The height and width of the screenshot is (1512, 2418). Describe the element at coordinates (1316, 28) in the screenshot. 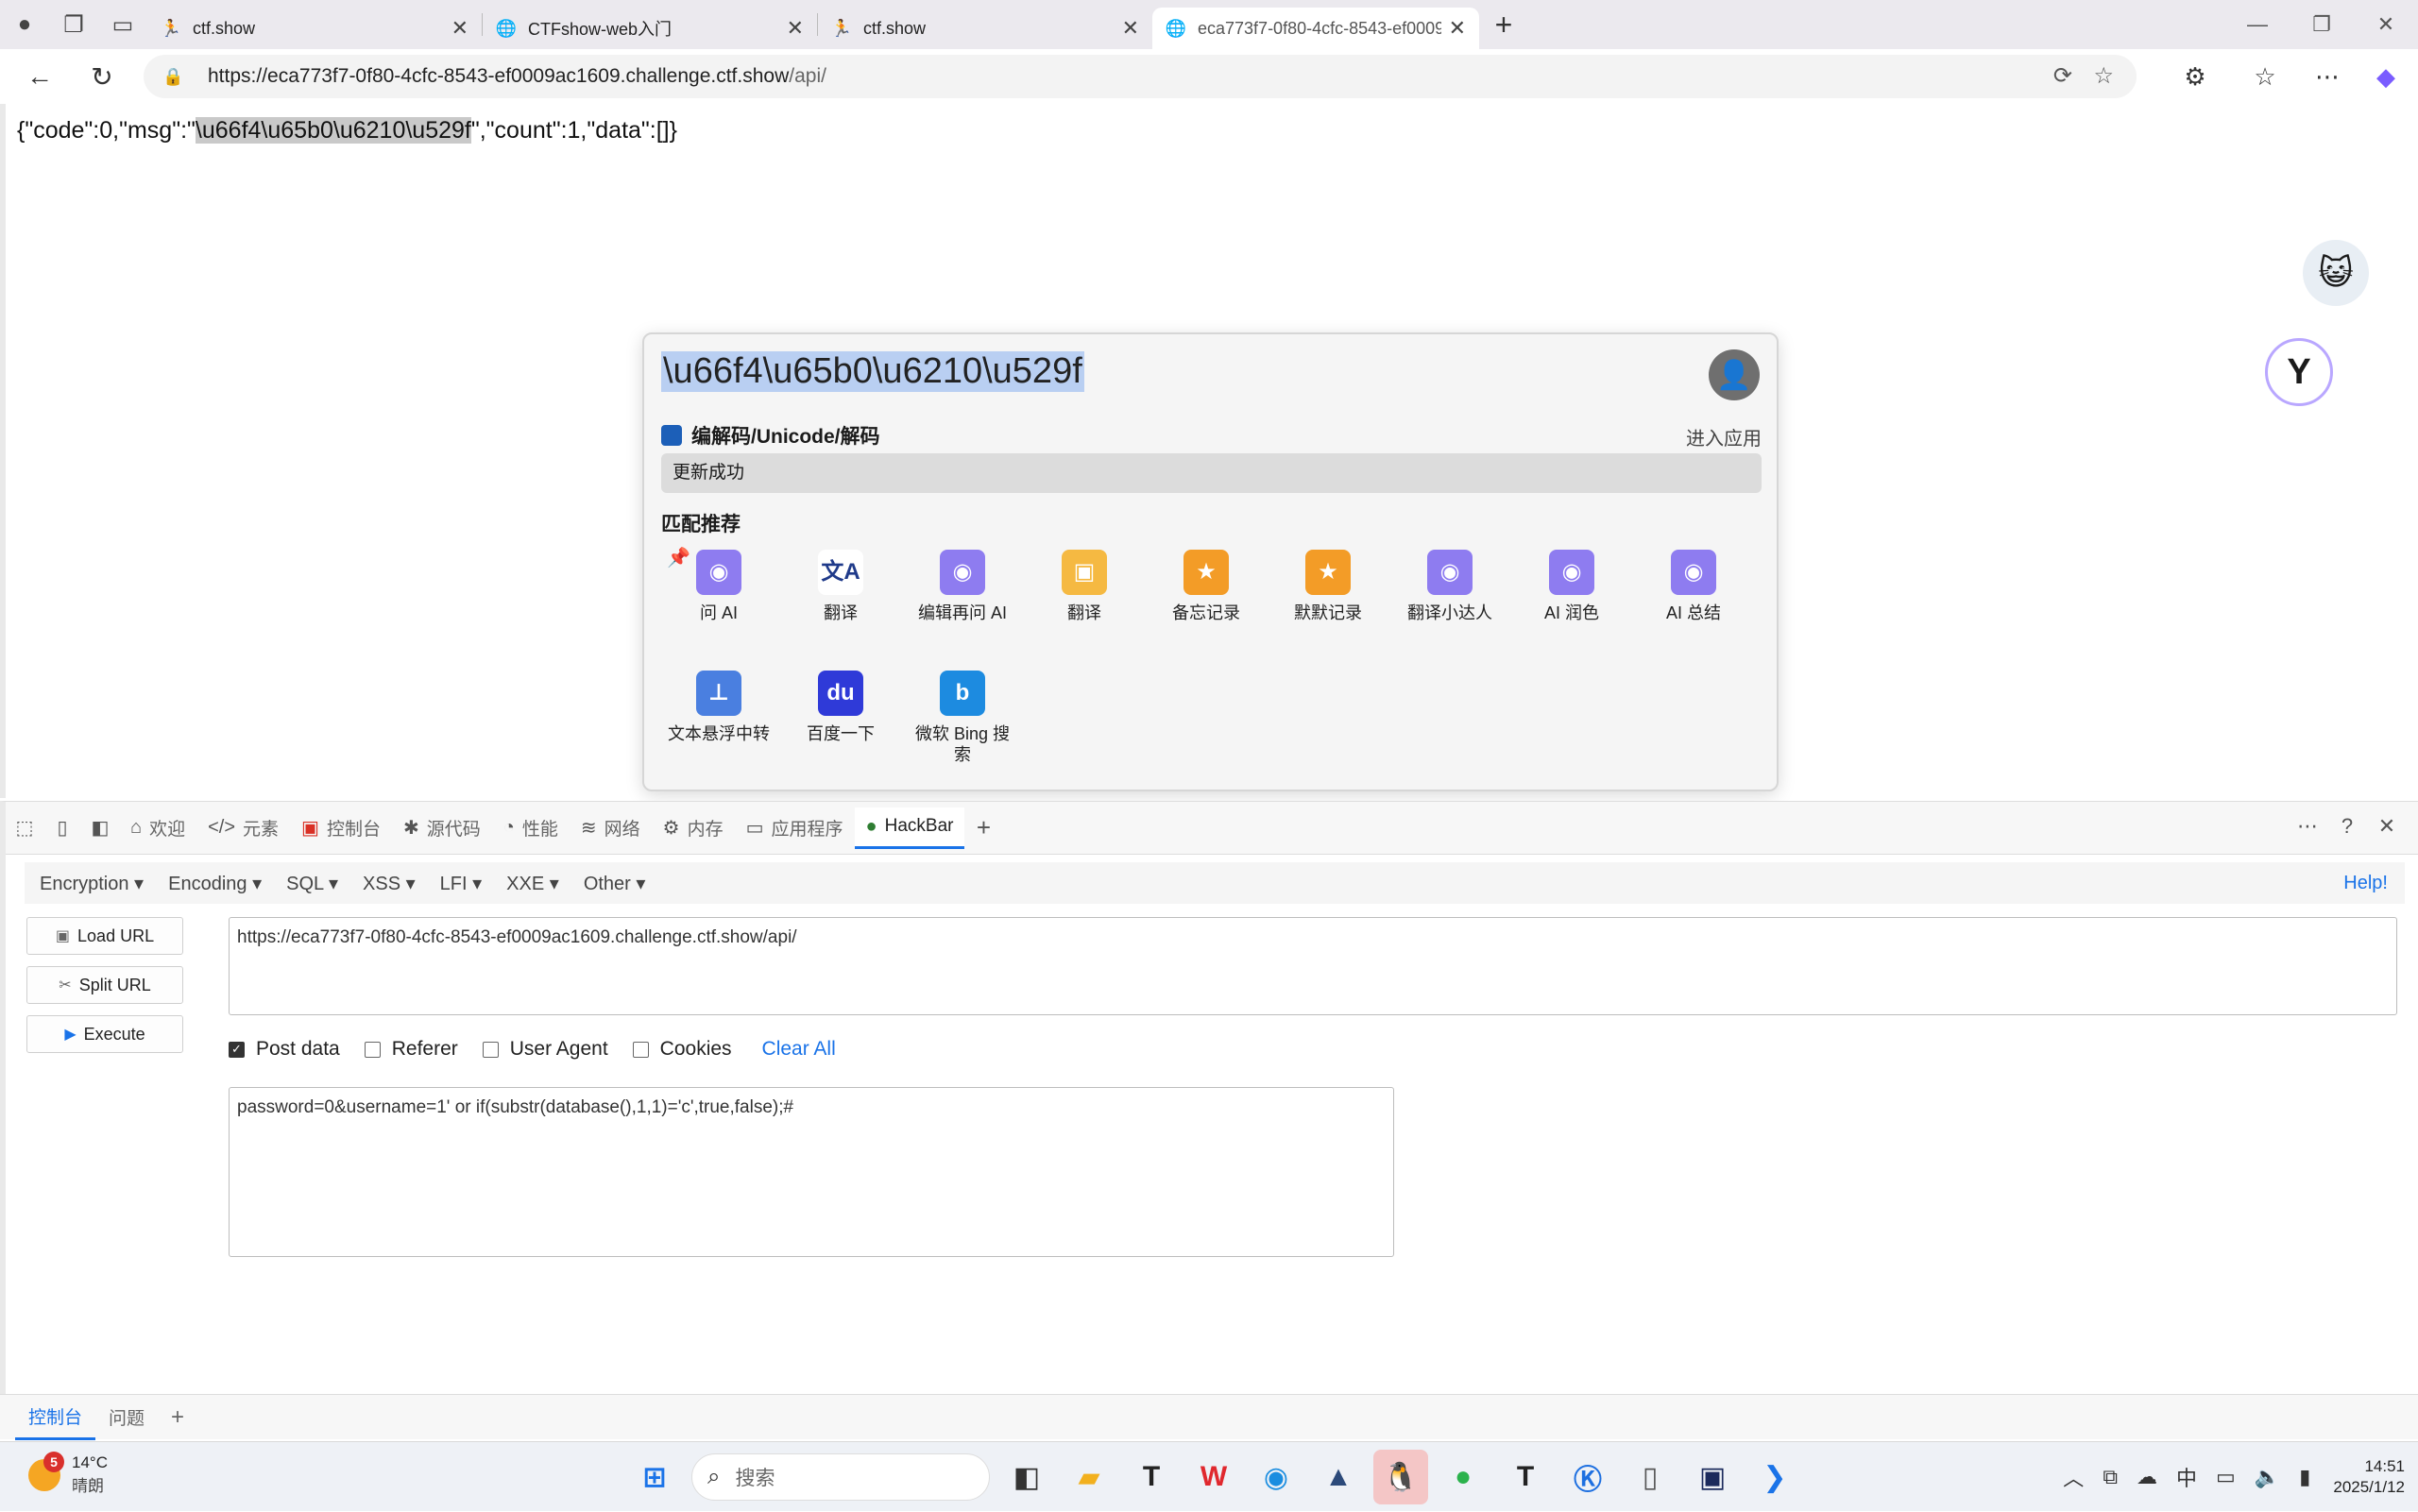

I see `browser-tab-active: 🌐 eca773f7-0f80-4cfc-8543-ef0009a ✕` at that location.